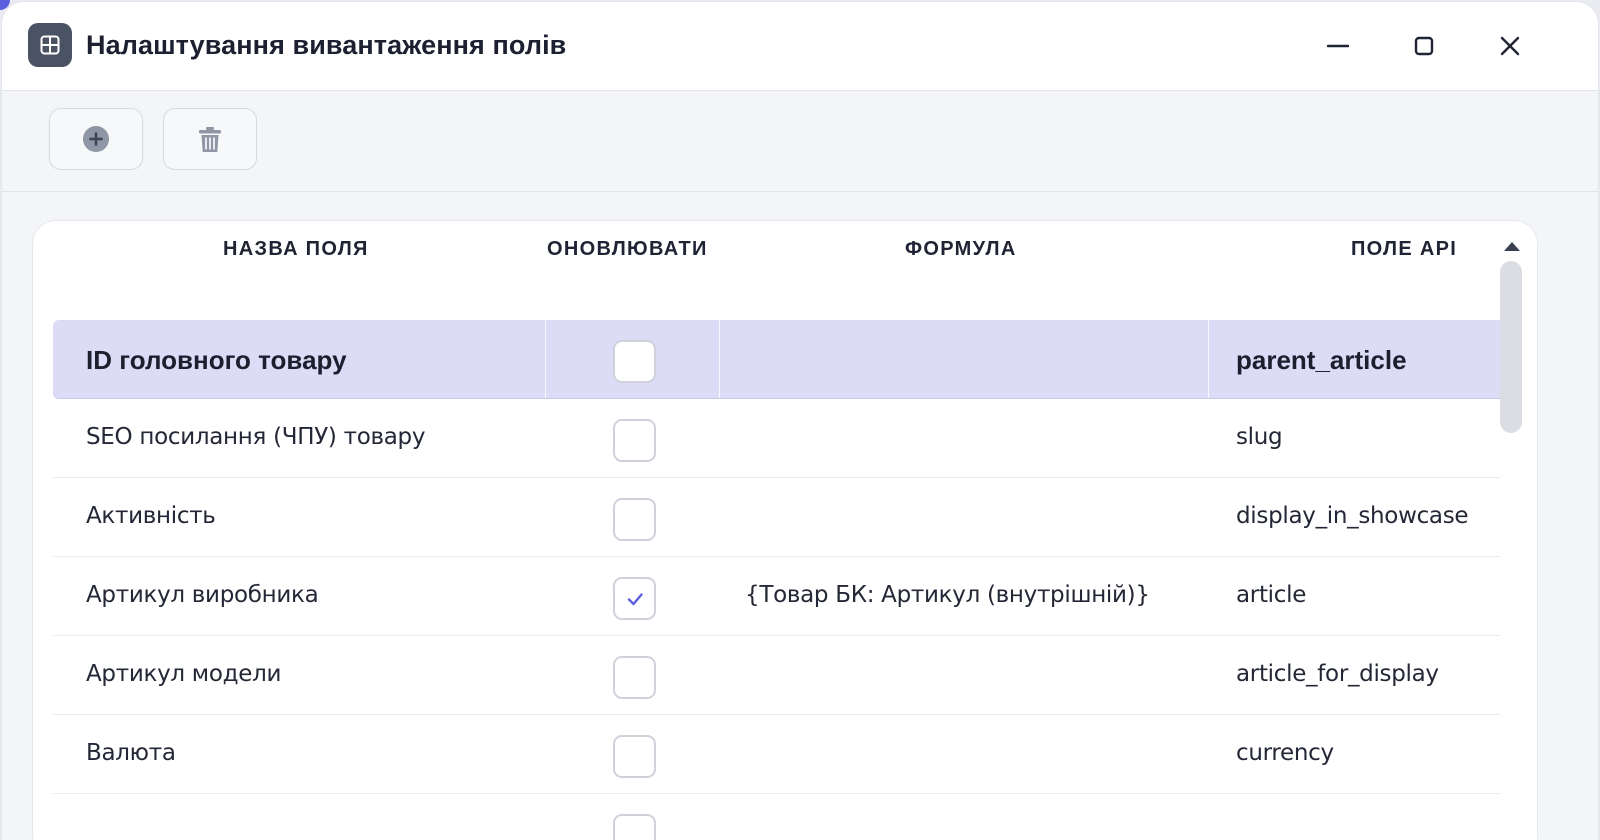 This screenshot has width=1600, height=840. I want to click on cell-field-name: Артикул виробника, so click(202, 595).